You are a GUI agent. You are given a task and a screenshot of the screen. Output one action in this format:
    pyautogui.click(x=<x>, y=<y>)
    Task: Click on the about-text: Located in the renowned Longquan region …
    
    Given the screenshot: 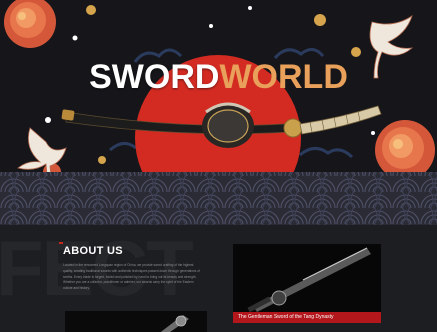 What is the action you would take?
    pyautogui.click(x=131, y=277)
    